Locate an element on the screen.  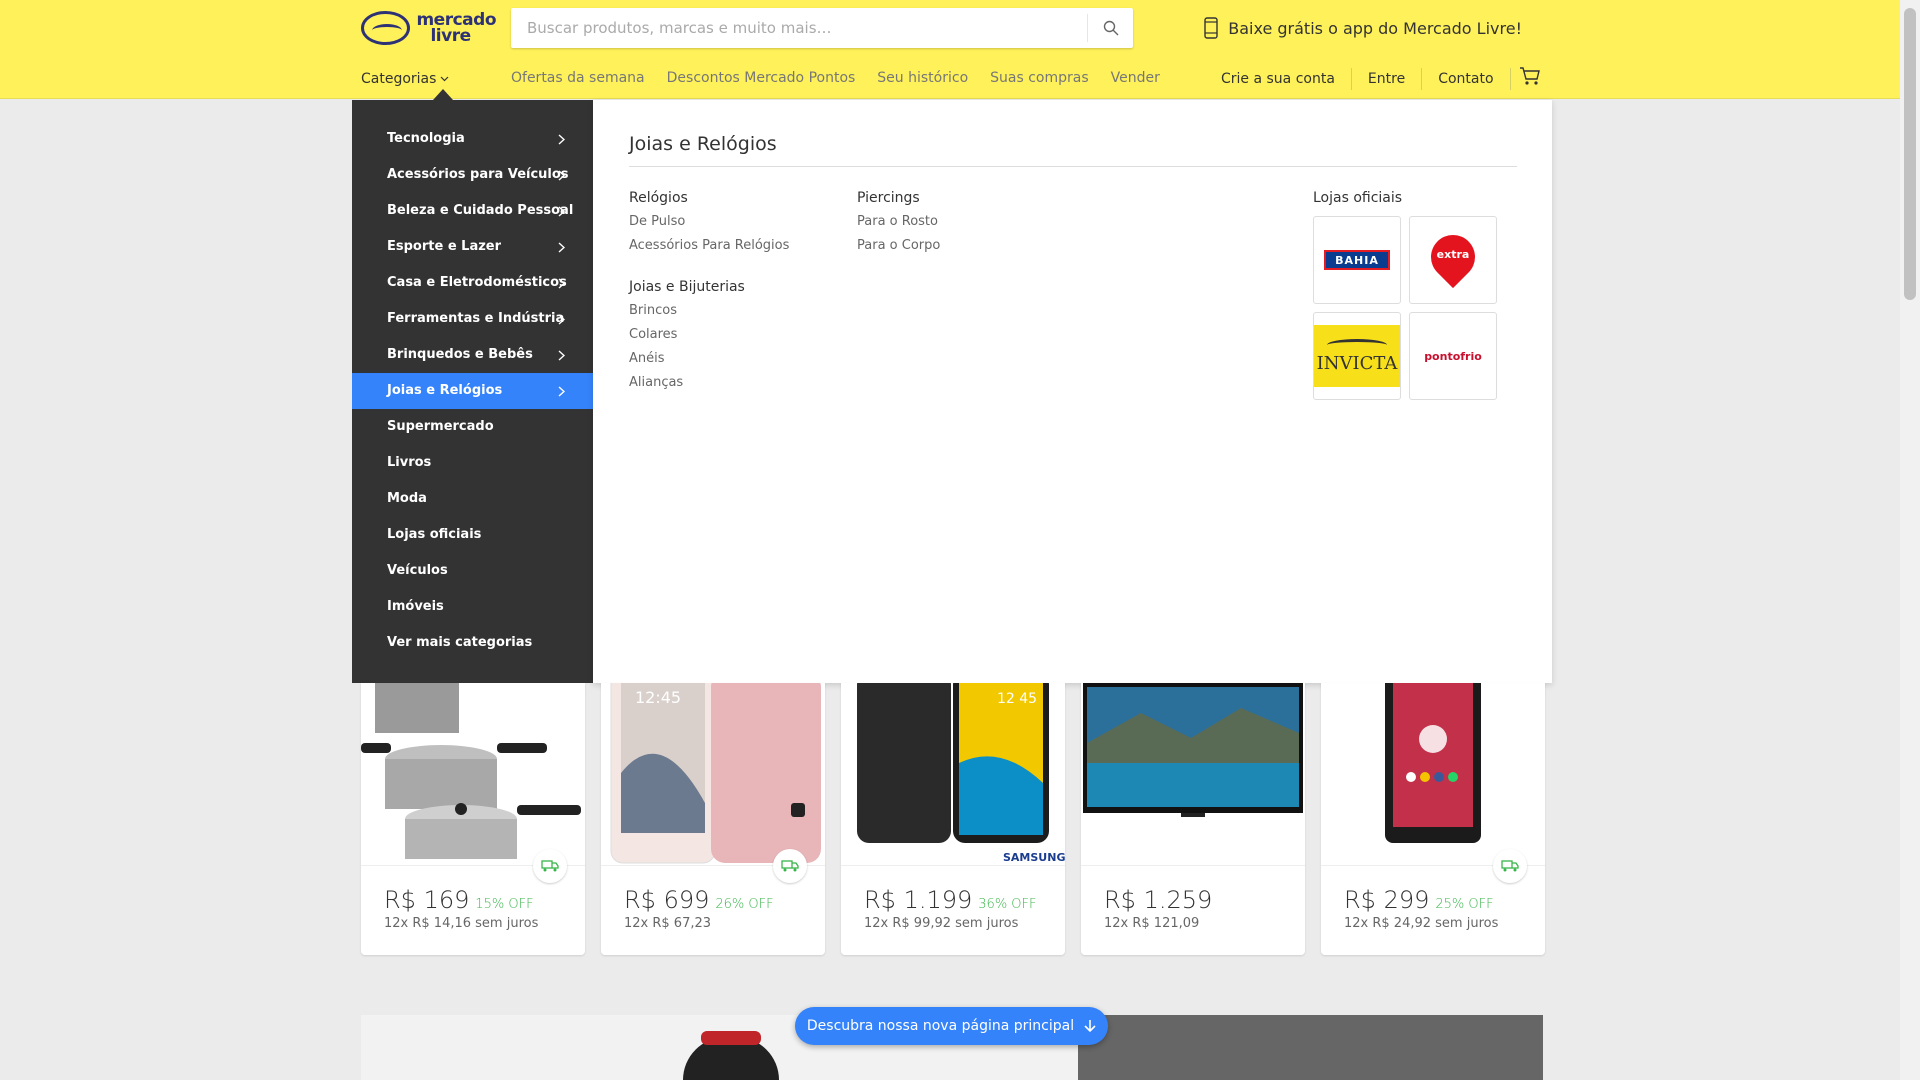
price-value: R$ 169 is located at coordinates (427, 900).